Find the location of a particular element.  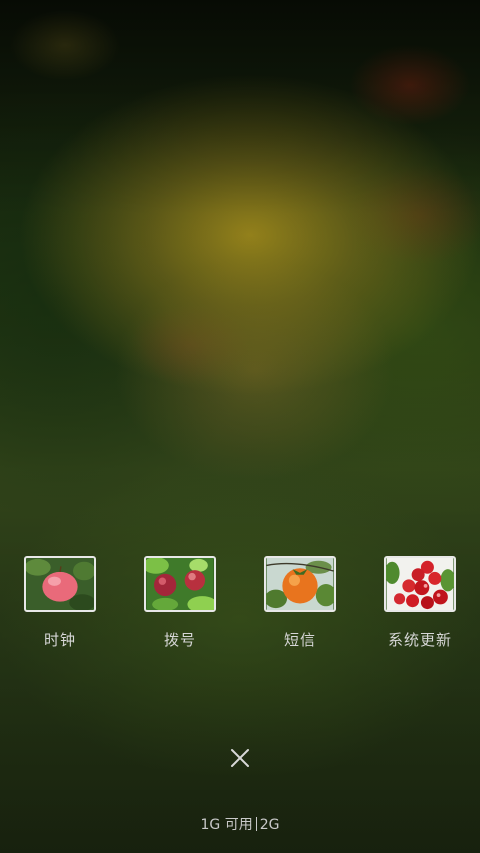

memory-divider is located at coordinates (256, 824).